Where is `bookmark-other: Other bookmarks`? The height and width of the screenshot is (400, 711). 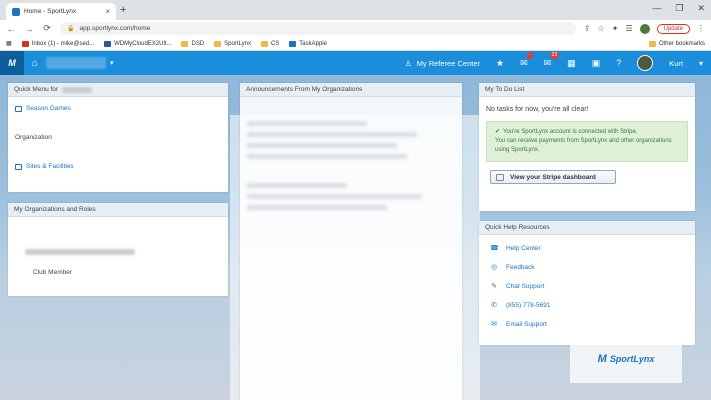
bookmark-other: Other bookmarks is located at coordinates (676, 43).